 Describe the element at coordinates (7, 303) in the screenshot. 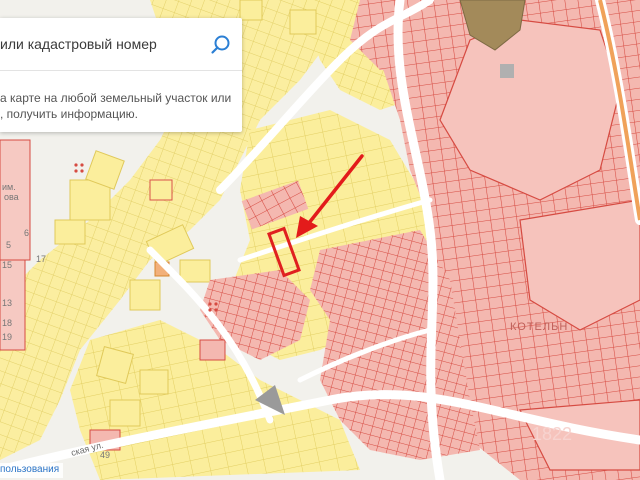

I see `parcel-number-13: 13` at that location.